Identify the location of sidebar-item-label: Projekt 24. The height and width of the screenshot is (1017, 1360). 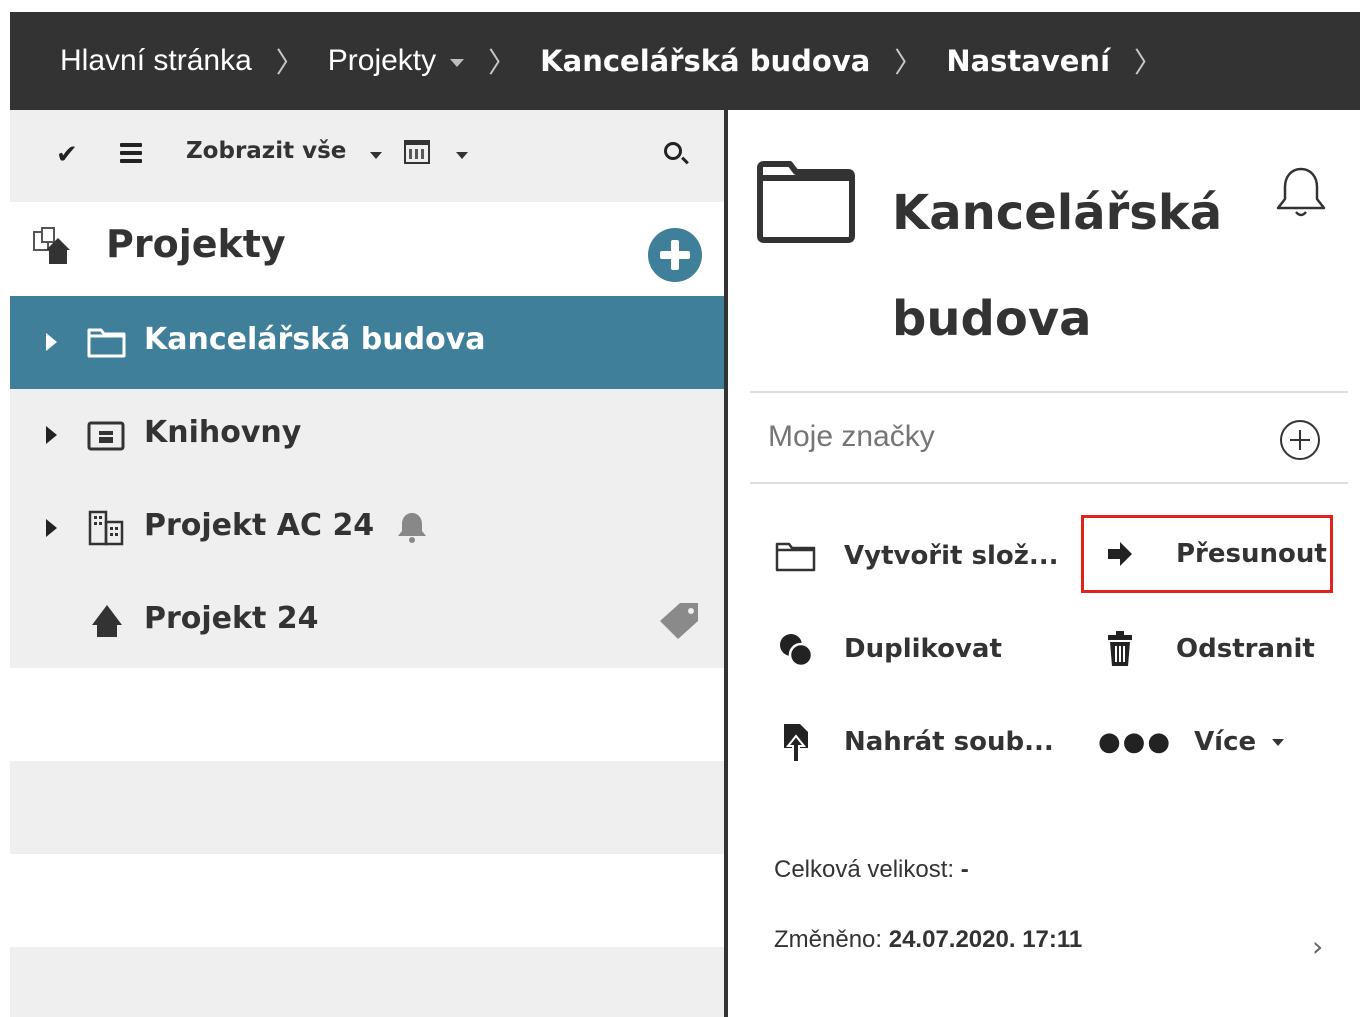
(231, 618).